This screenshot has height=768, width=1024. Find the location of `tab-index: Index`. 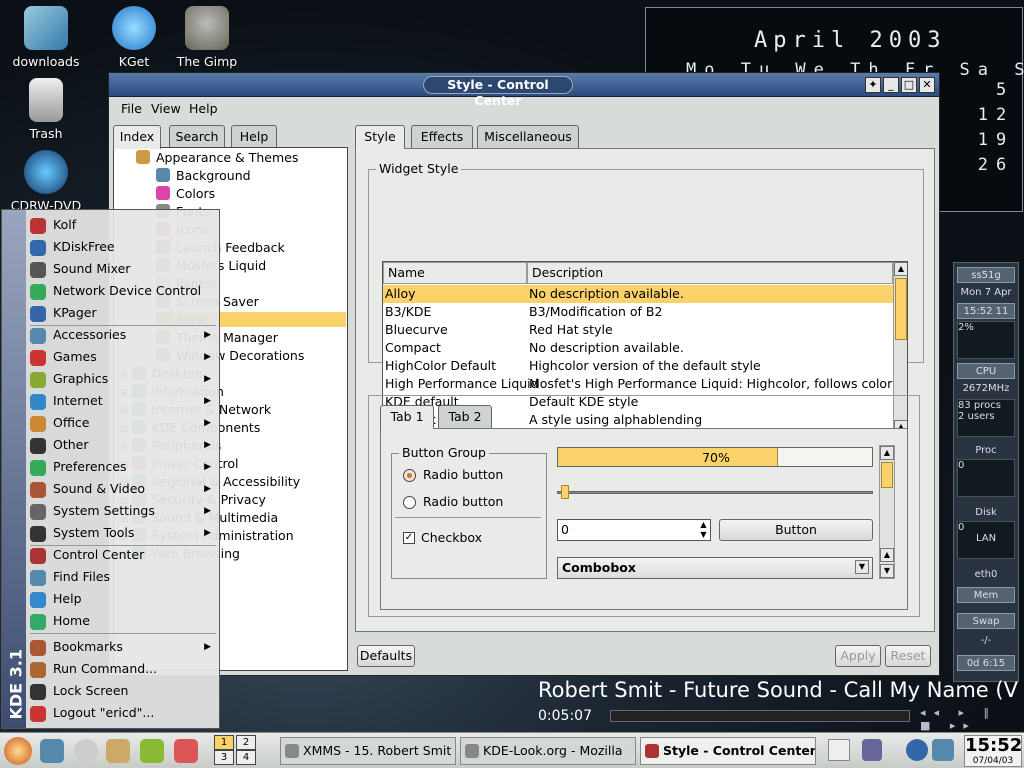

tab-index: Index is located at coordinates (137, 137).